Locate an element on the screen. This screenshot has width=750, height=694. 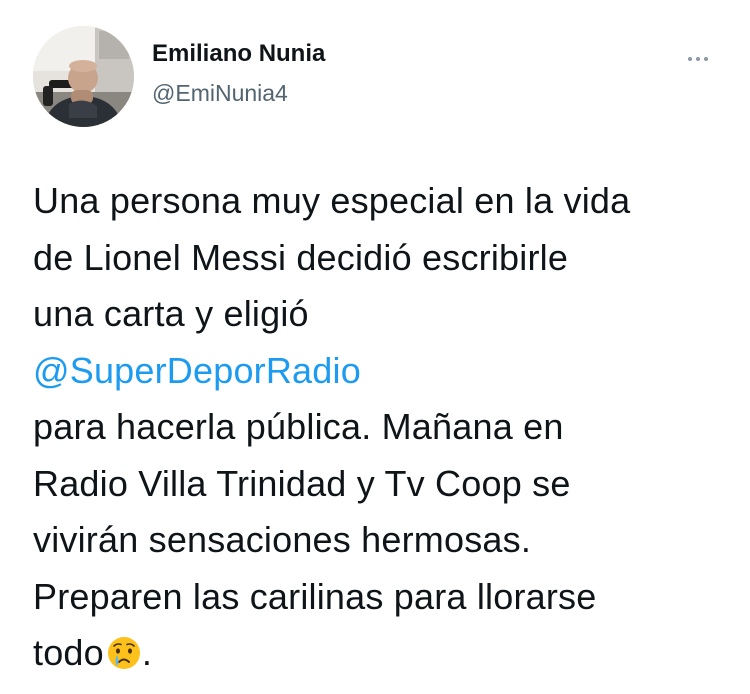
tweet-line: Radio Villa Trinidad y Tv Coop se is located at coordinates (302, 483).